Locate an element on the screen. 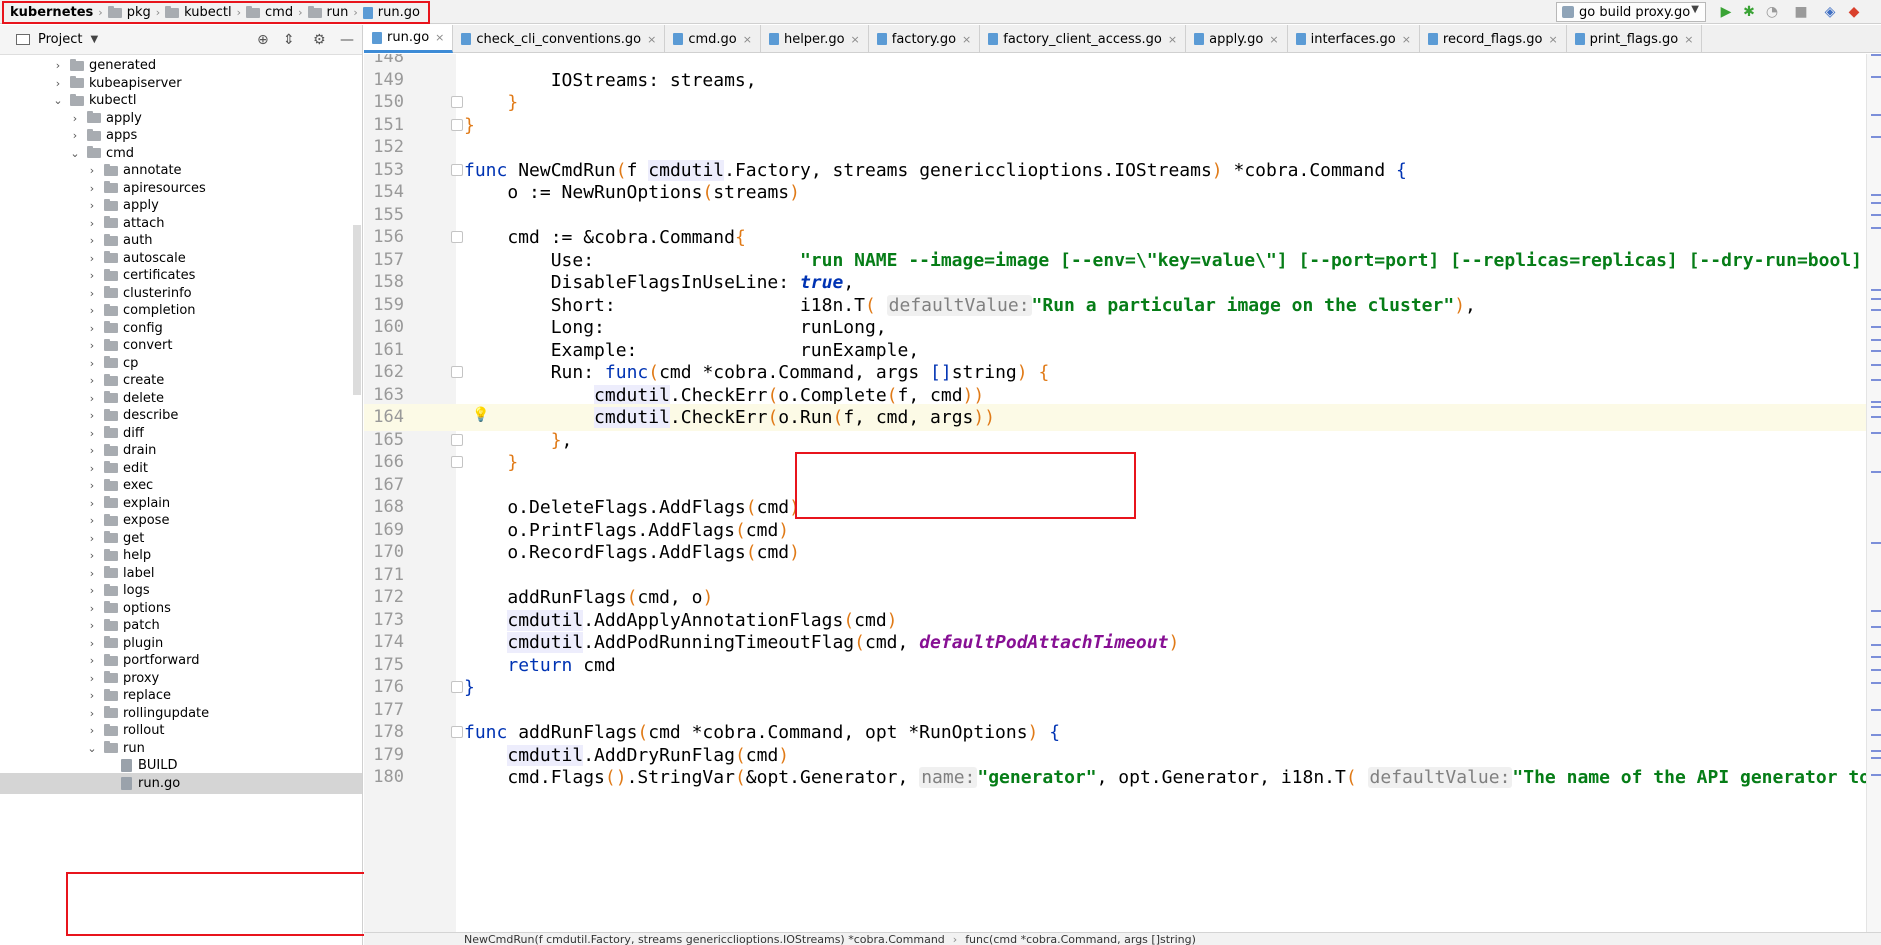  translate-icon: ◈ is located at coordinates (1830, 12).